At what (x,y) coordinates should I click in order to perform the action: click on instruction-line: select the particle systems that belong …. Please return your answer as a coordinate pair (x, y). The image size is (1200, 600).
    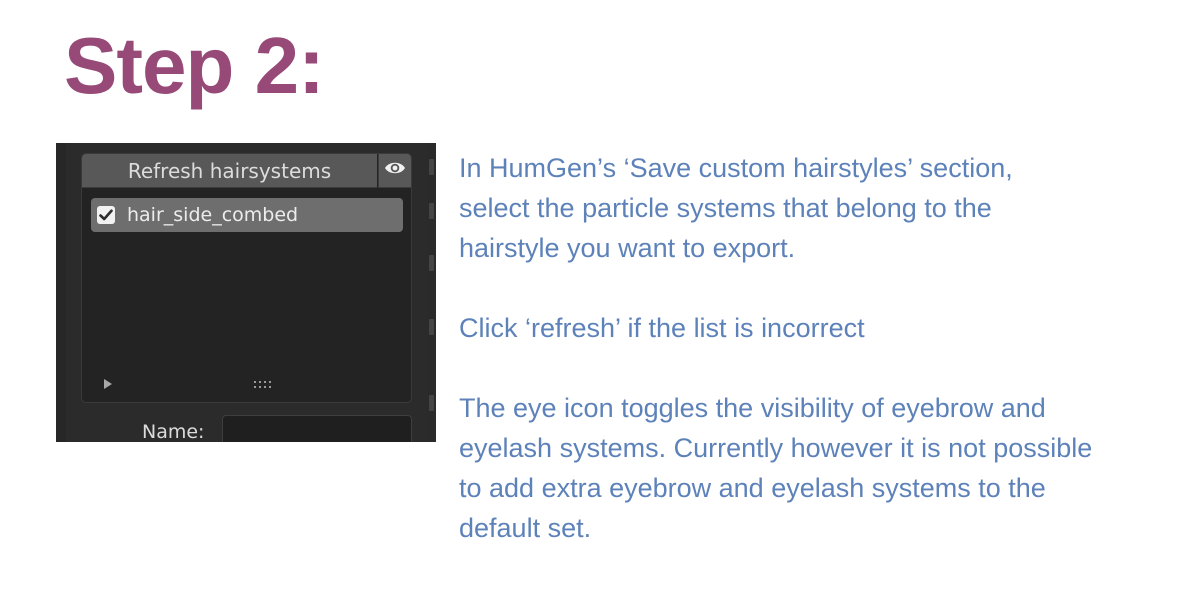
    Looking at the image, I should click on (725, 208).